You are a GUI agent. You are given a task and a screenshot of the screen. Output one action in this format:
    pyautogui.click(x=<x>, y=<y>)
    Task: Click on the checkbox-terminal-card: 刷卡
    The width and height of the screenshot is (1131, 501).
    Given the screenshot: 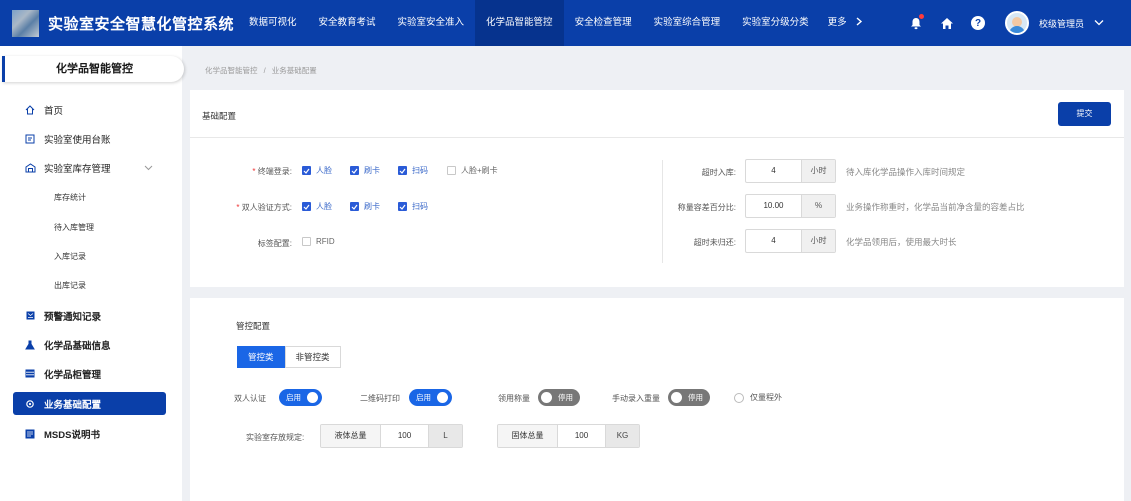 What is the action you would take?
    pyautogui.click(x=365, y=170)
    